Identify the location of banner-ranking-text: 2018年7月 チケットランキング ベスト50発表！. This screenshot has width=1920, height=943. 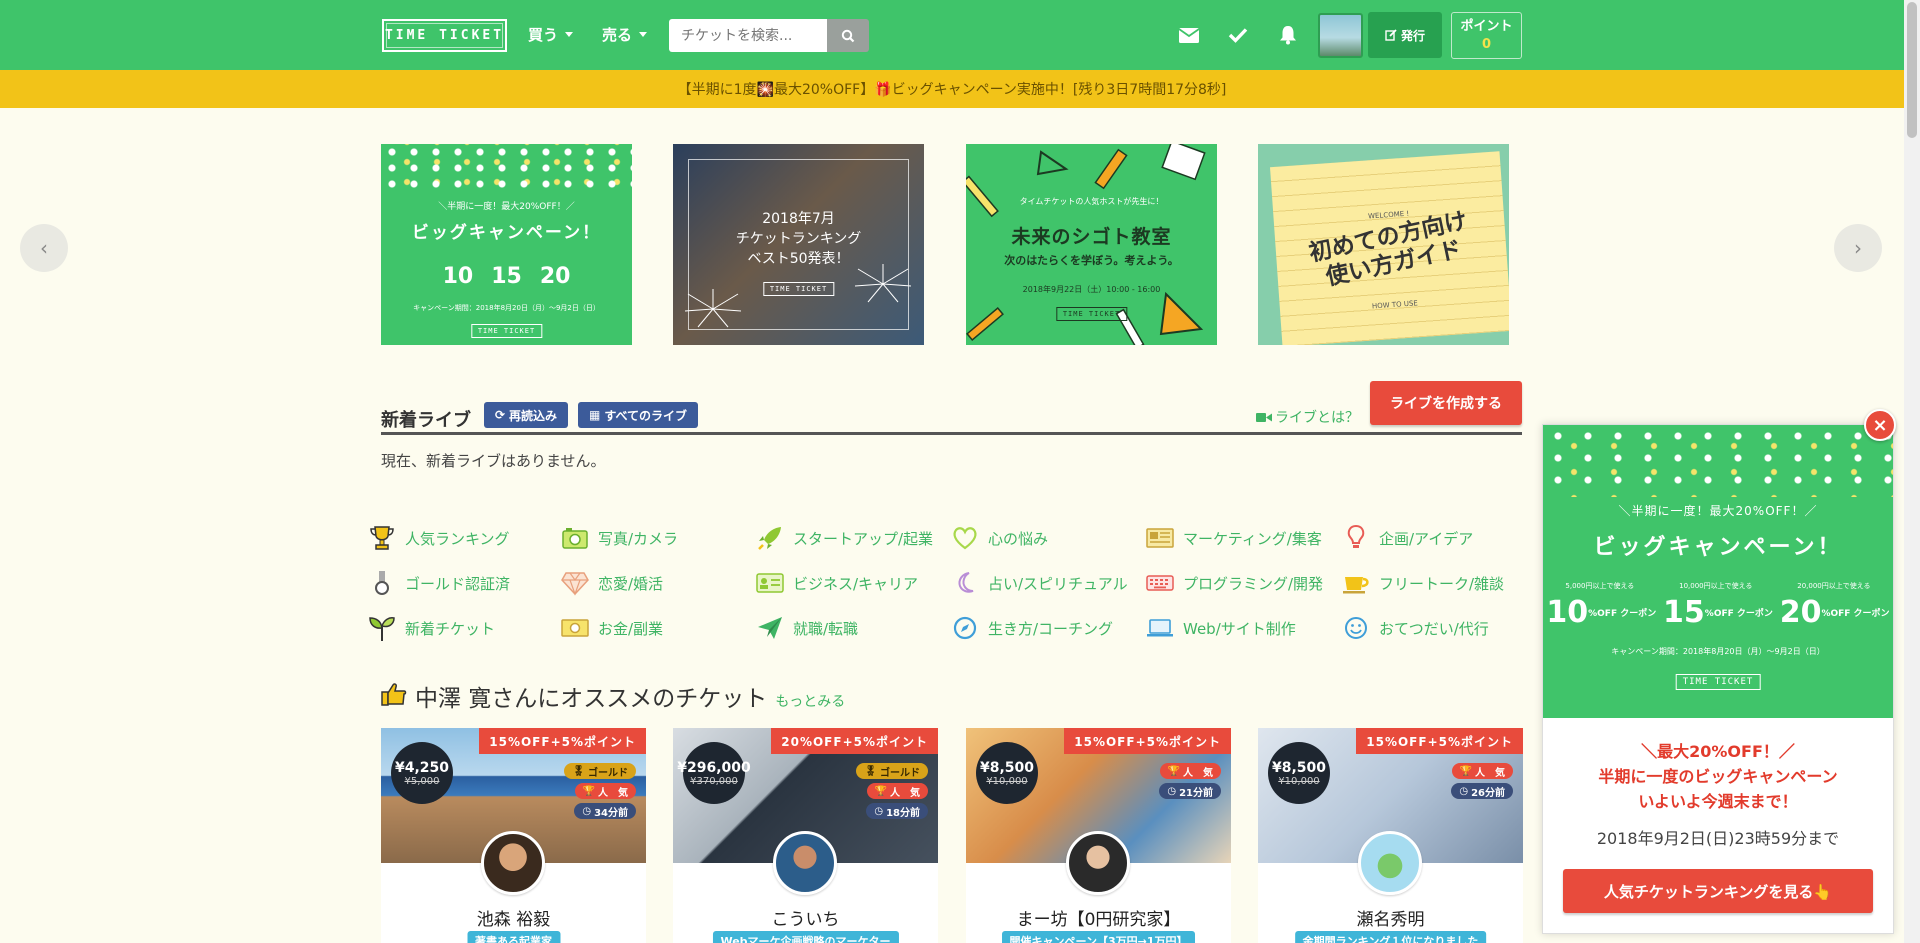
(798, 239).